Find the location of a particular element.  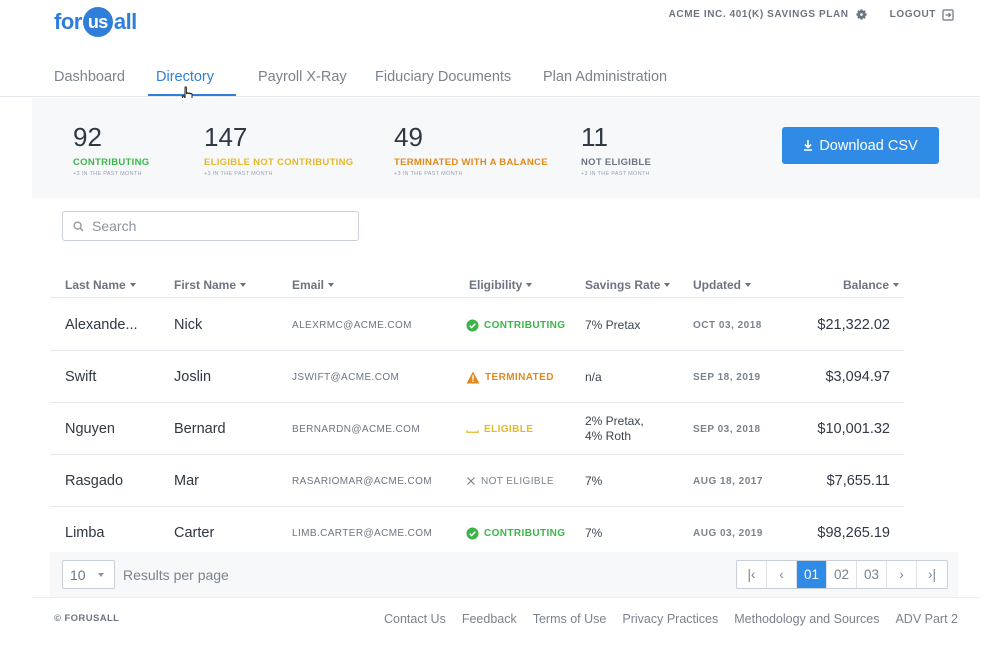

gear-icon is located at coordinates (861, 14).